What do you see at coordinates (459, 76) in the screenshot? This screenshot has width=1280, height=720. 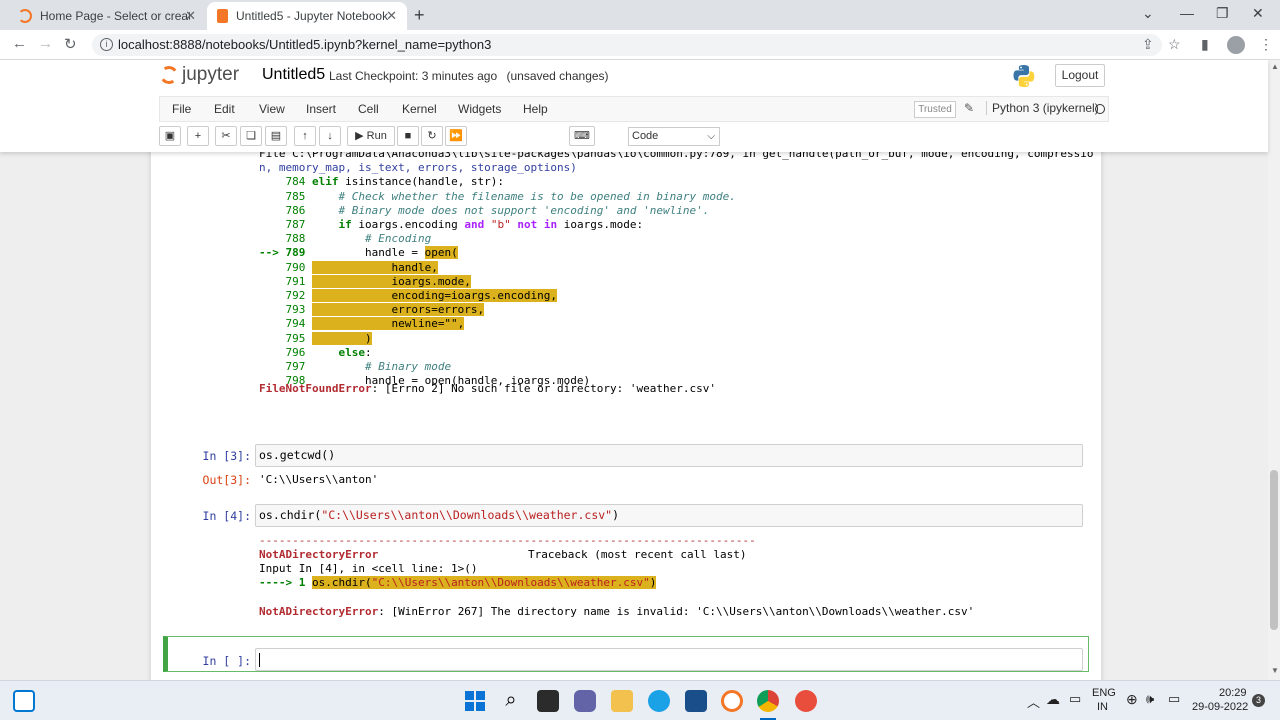 I see `checkpoint-time: 3 minutes ago` at bounding box center [459, 76].